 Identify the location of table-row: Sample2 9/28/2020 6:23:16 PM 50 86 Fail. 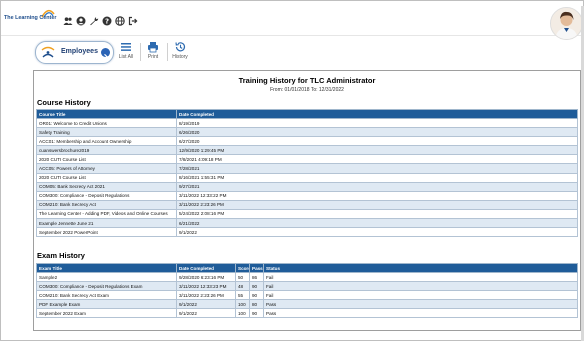
(307, 277).